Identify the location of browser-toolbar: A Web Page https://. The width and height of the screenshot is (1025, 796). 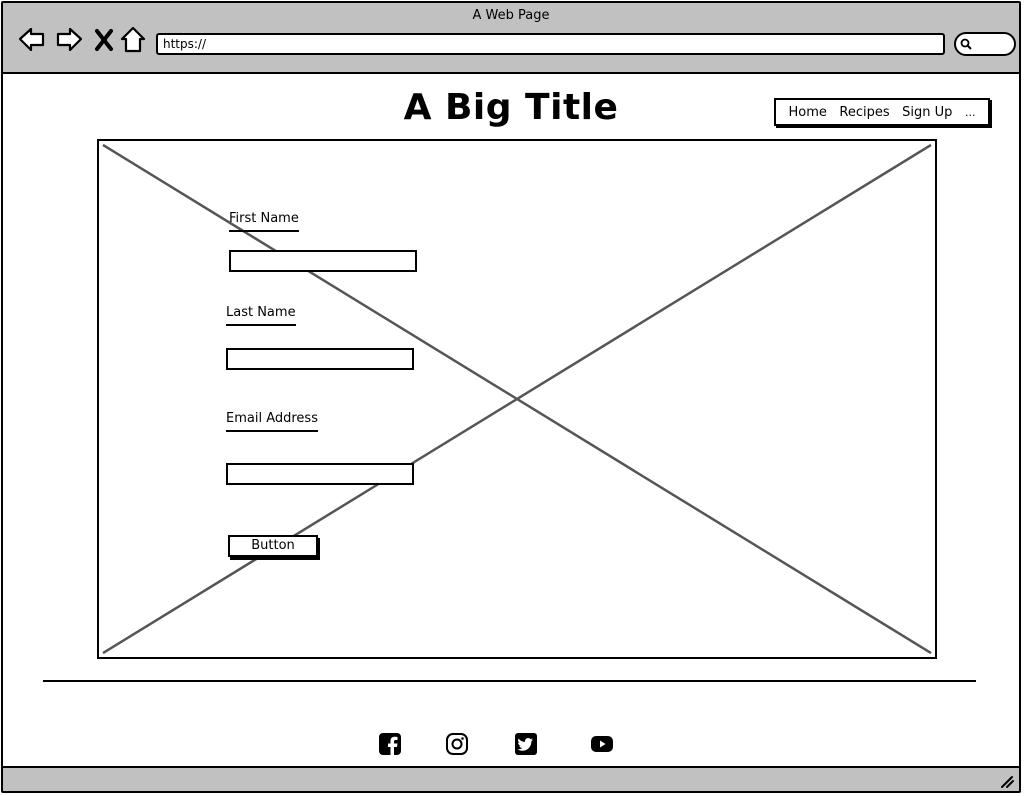
(511, 38).